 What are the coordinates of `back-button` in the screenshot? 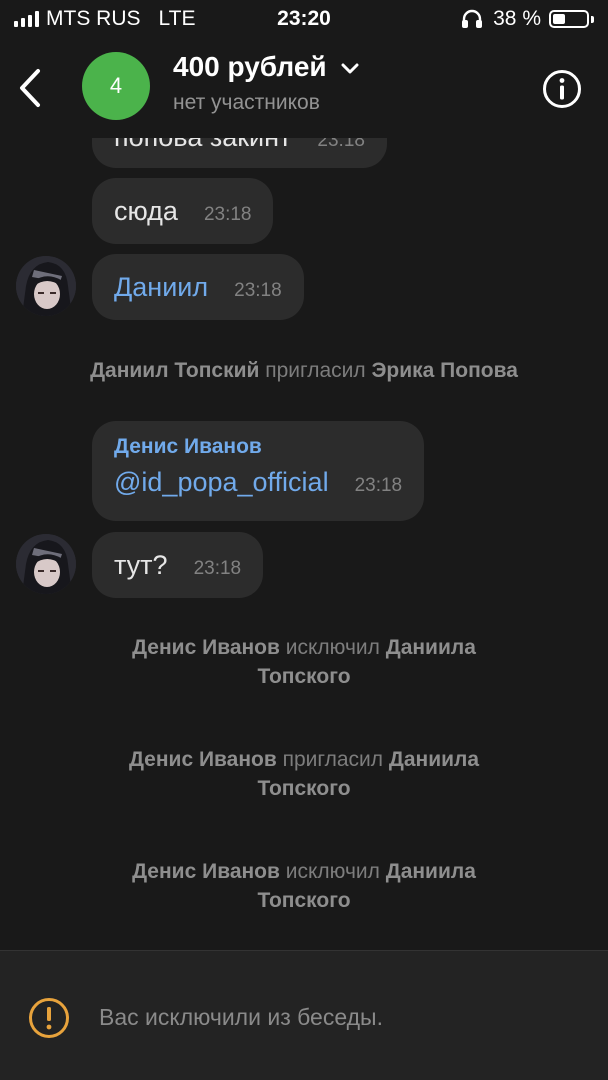 It's located at (30, 88).